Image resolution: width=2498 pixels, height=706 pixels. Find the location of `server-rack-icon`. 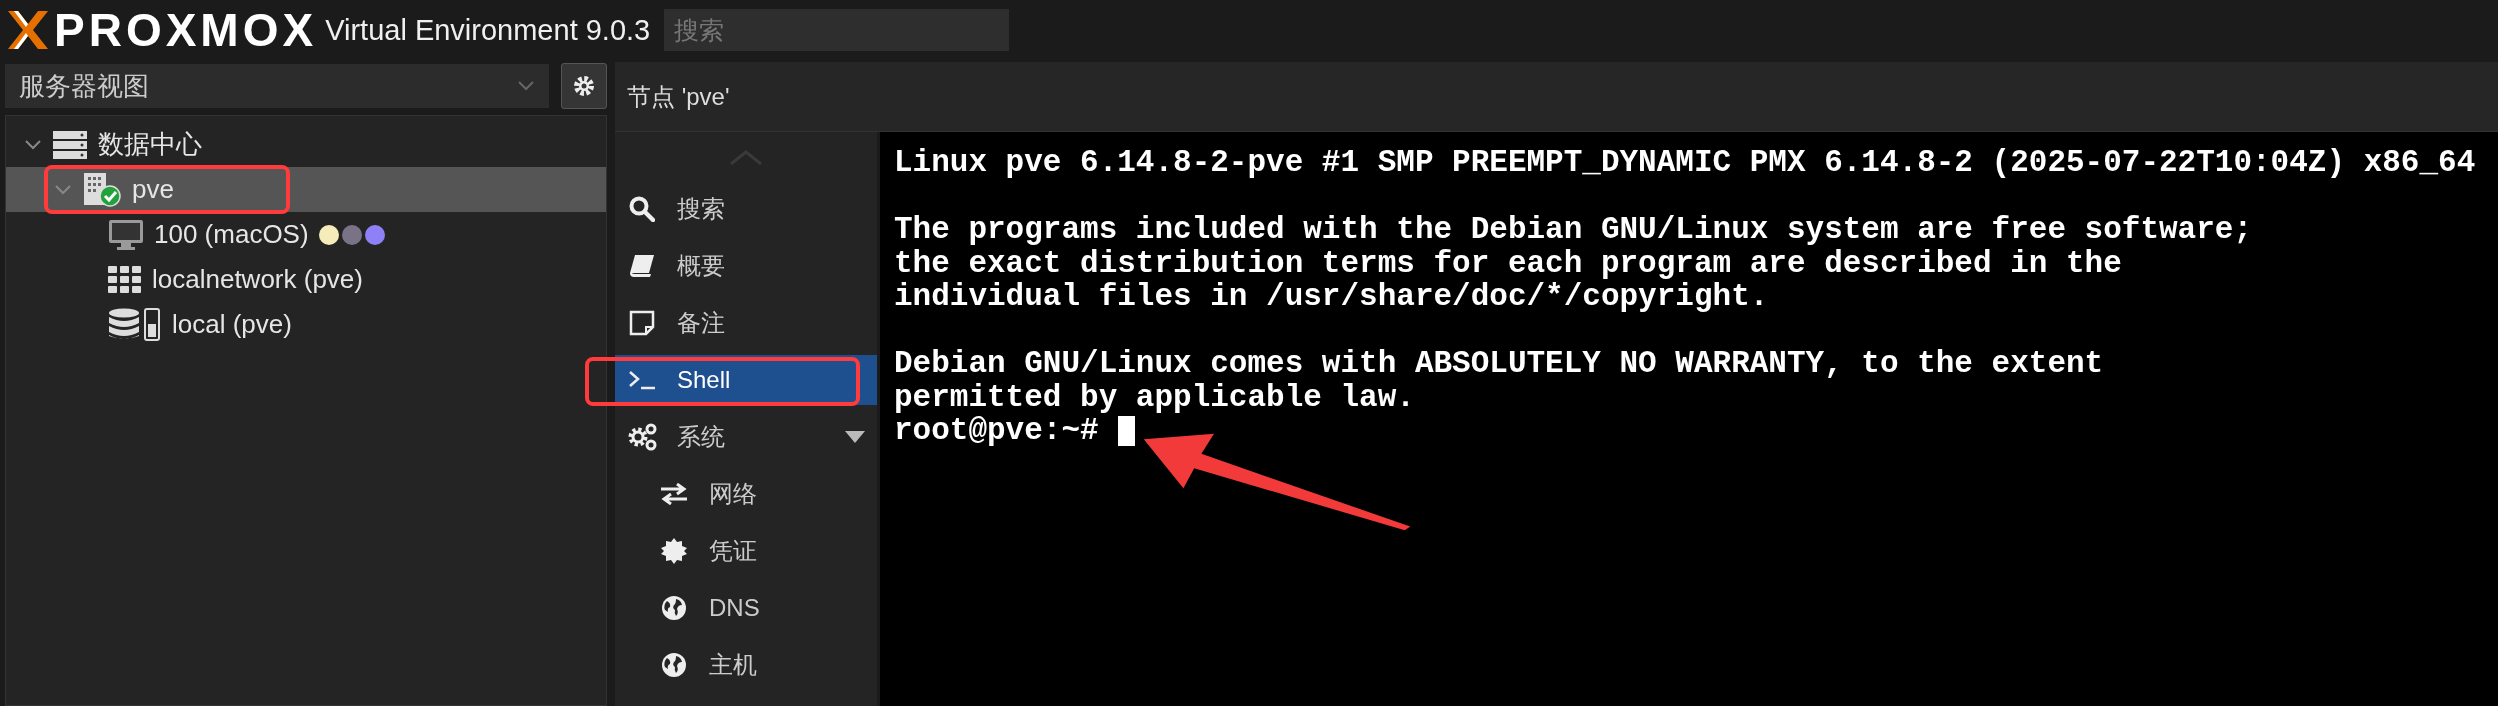

server-rack-icon is located at coordinates (70, 144).